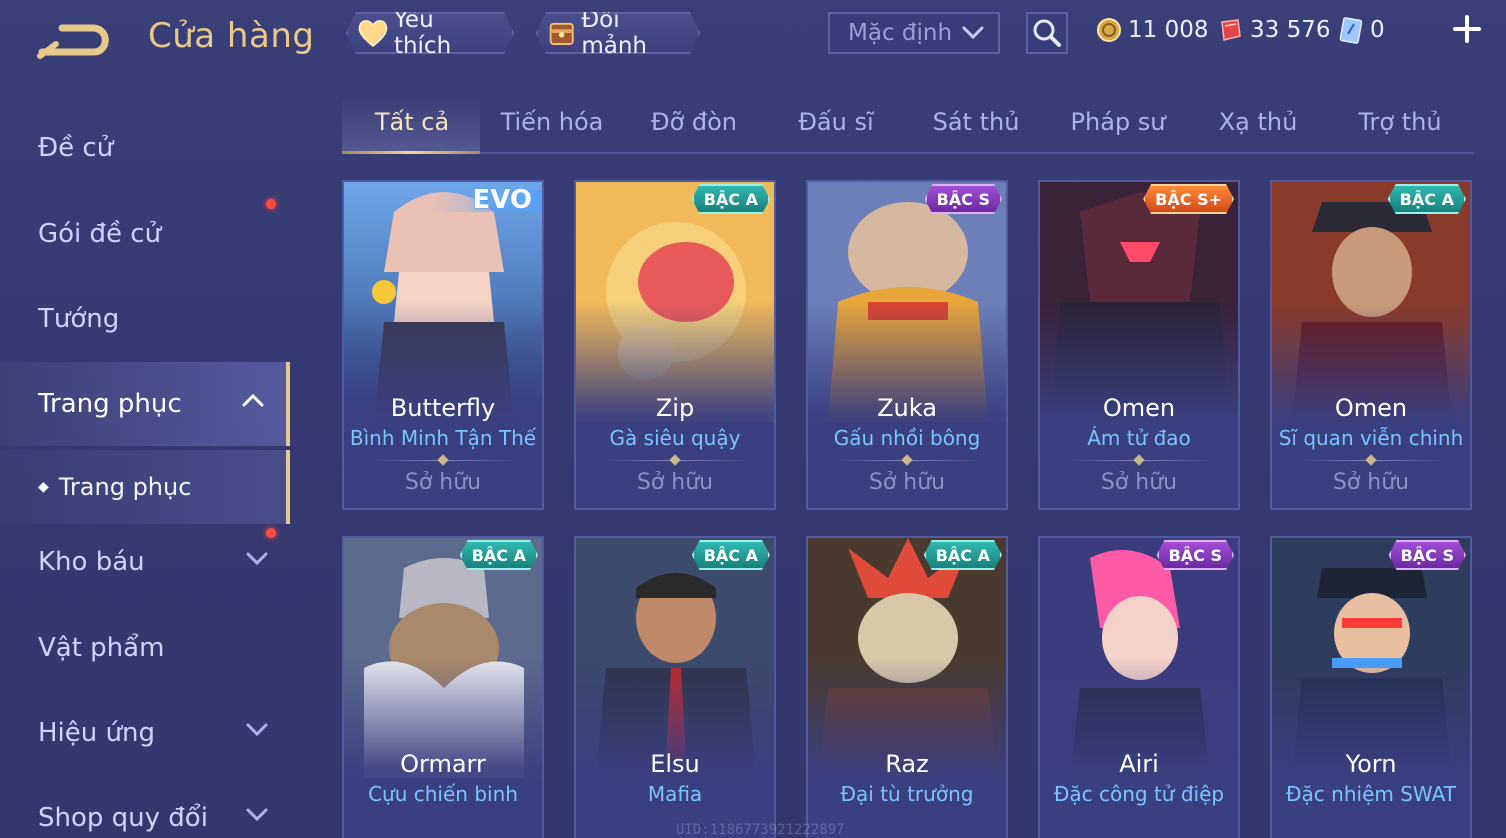 This screenshot has height=838, width=1506. What do you see at coordinates (675, 345) in the screenshot?
I see `skin-card: BẬC A Zip Gà siêu quậy Sở hữu` at bounding box center [675, 345].